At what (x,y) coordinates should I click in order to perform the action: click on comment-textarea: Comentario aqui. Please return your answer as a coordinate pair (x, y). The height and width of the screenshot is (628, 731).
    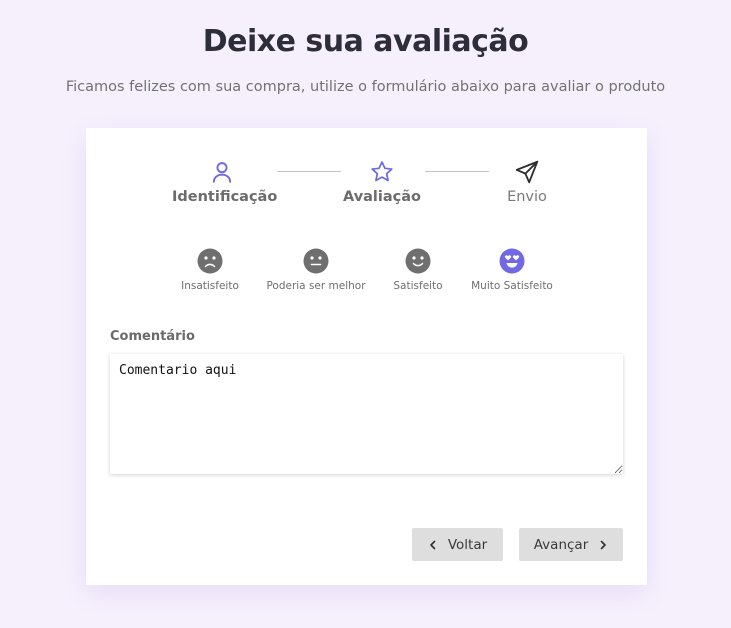
    Looking at the image, I should click on (366, 414).